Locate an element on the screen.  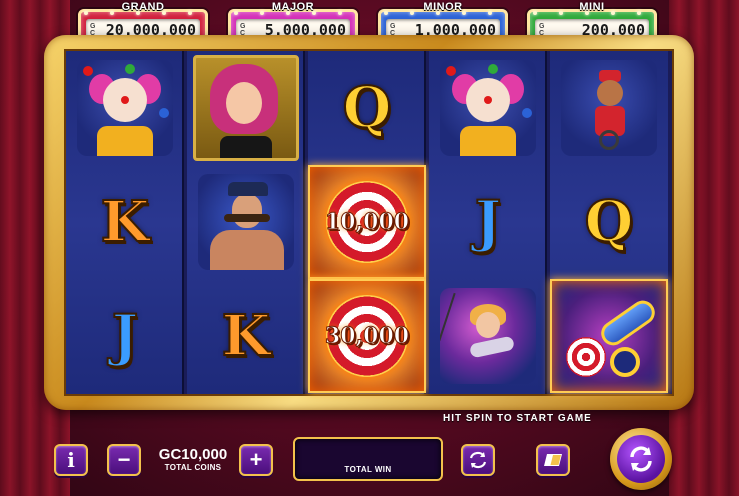
spin-icon is located at coordinates (641, 459).